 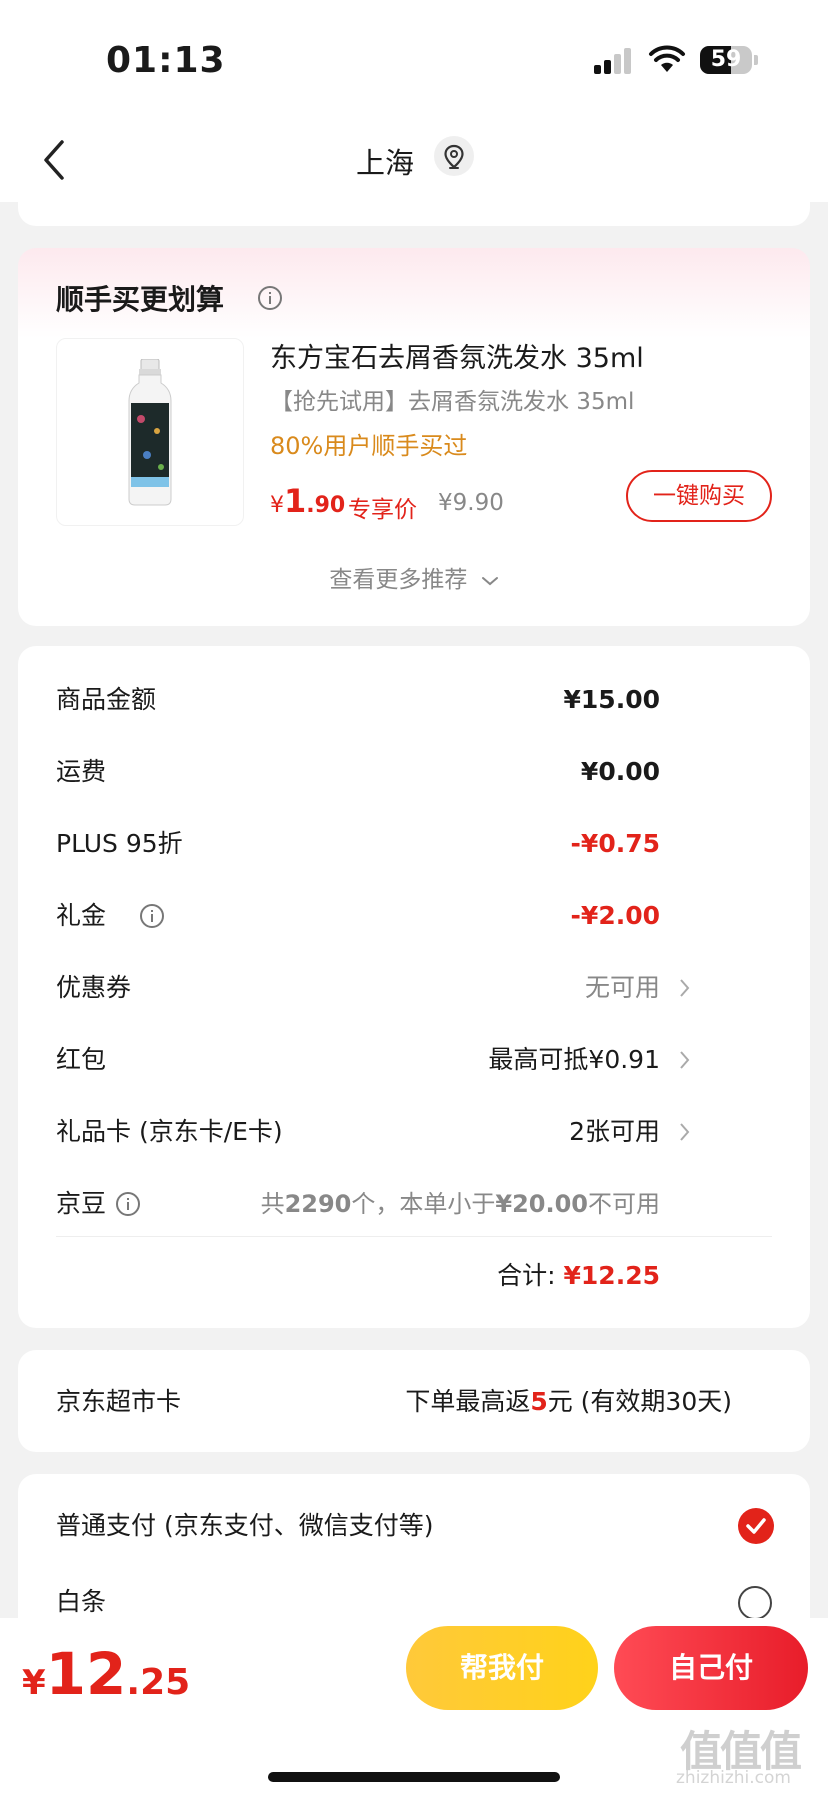 I want to click on summary-label: PLUS 95折, so click(x=119, y=843).